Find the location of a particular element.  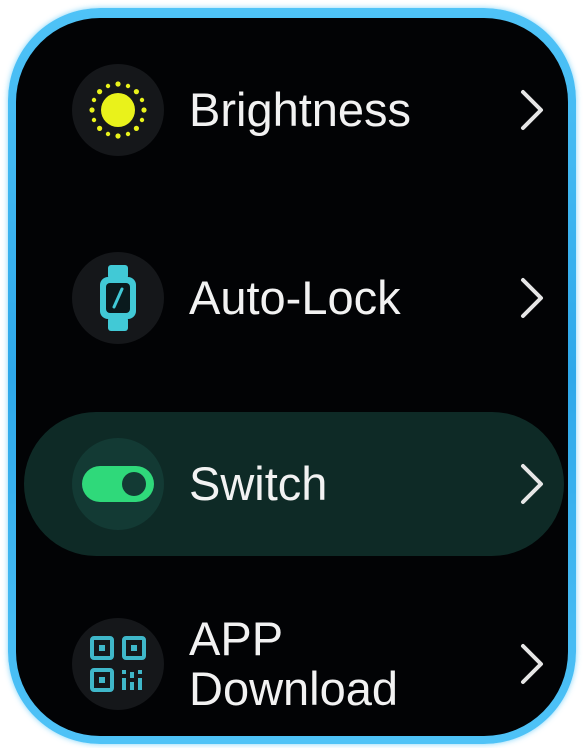

sun-icon is located at coordinates (118, 110).